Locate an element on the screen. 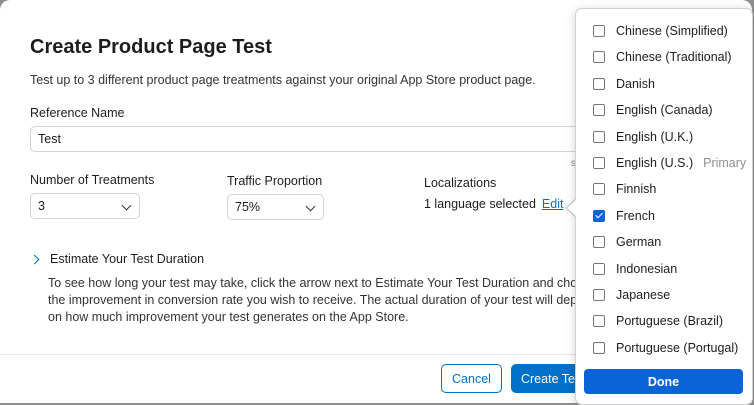 The height and width of the screenshot is (405, 754). language-label: Danish is located at coordinates (635, 83).